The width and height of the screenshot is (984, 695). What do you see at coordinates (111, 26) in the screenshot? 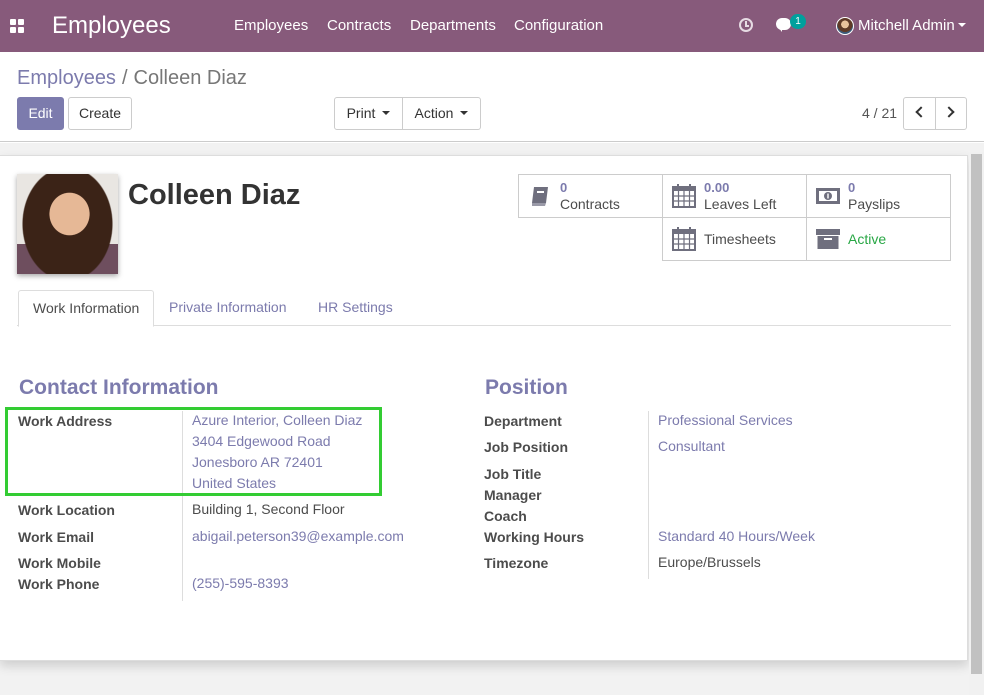
I see `app-brand: Employees` at bounding box center [111, 26].